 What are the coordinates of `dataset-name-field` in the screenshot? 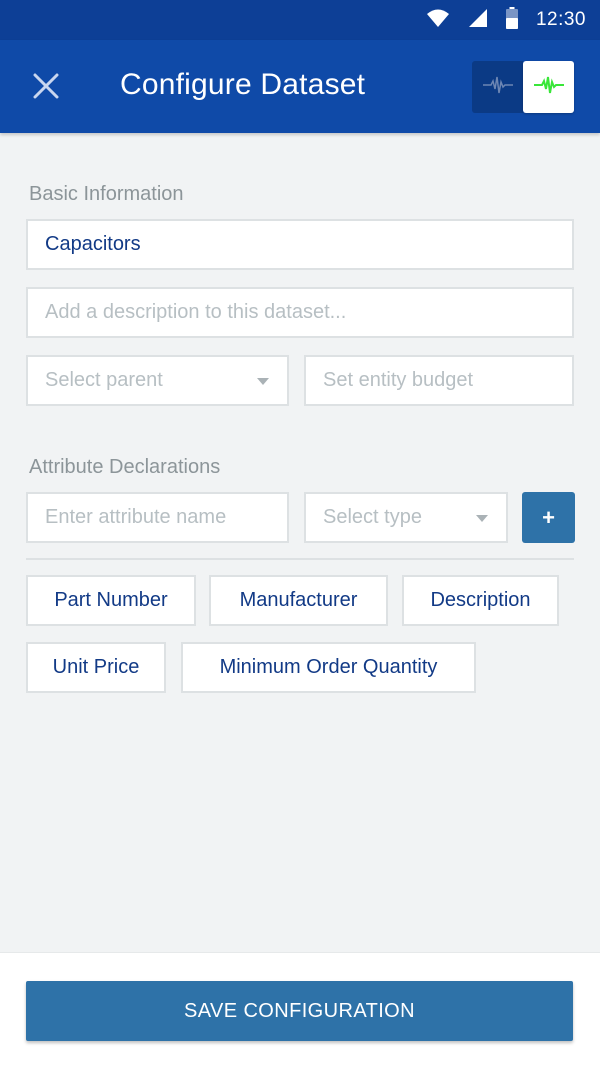 It's located at (300, 244).